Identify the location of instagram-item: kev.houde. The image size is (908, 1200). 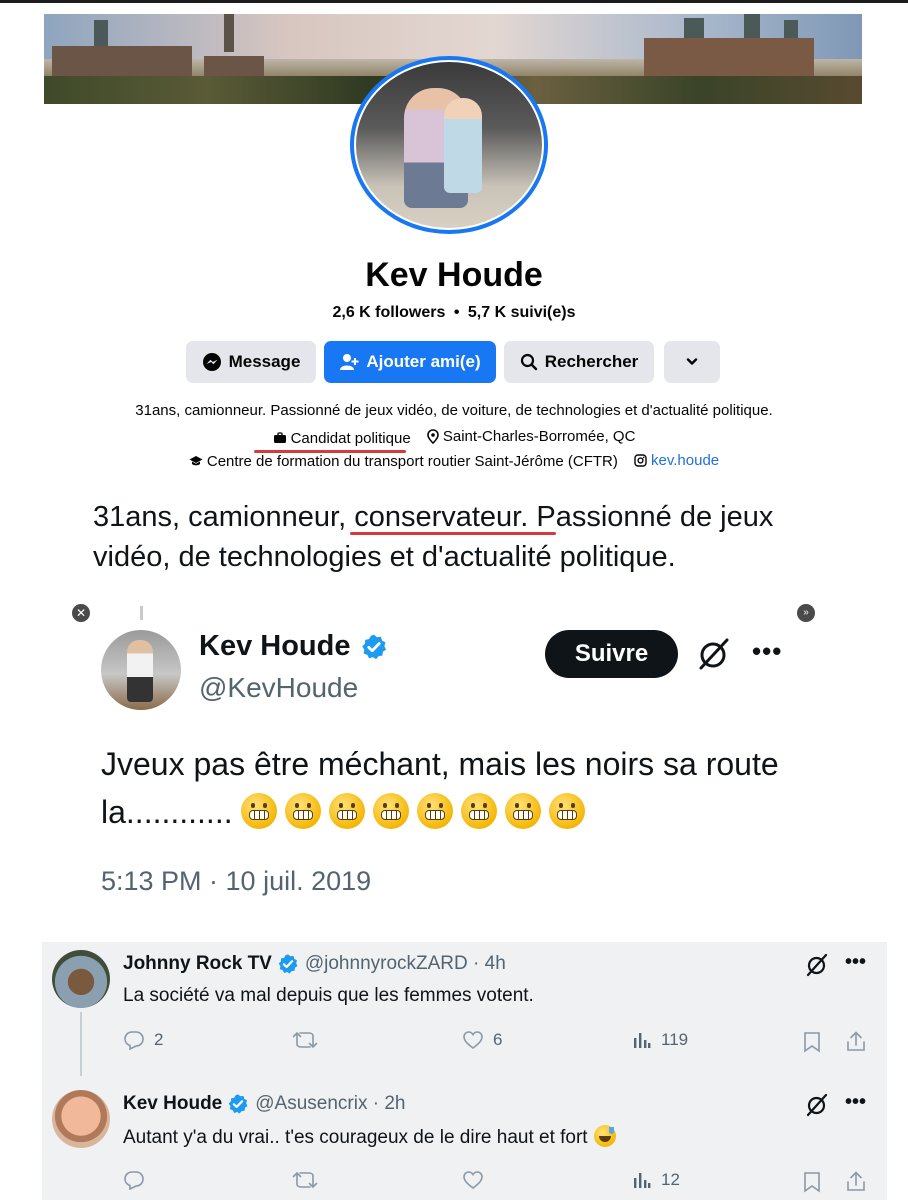
(676, 460).